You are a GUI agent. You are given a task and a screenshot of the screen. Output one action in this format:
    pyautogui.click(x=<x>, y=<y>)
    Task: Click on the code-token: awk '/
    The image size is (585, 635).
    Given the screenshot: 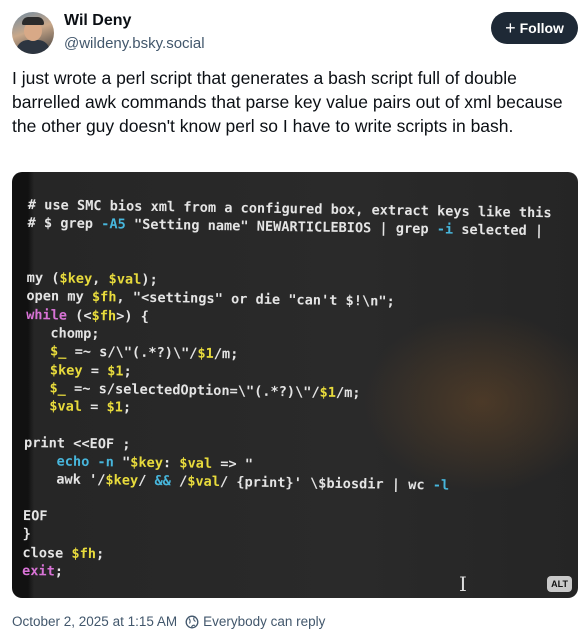 What is the action you would take?
    pyautogui.click(x=64, y=480)
    